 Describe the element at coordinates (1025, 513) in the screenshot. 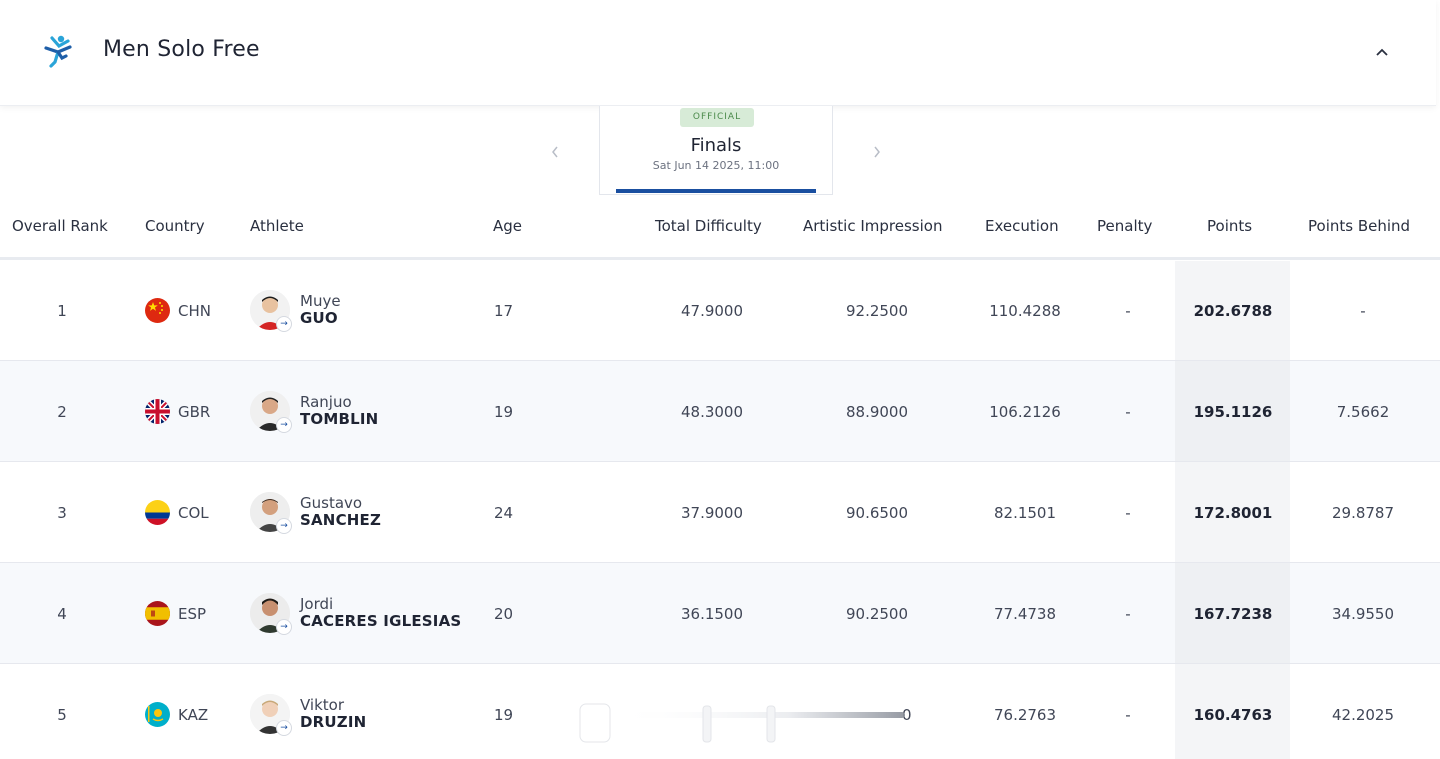

I see `execution-cell: 82.1501` at that location.